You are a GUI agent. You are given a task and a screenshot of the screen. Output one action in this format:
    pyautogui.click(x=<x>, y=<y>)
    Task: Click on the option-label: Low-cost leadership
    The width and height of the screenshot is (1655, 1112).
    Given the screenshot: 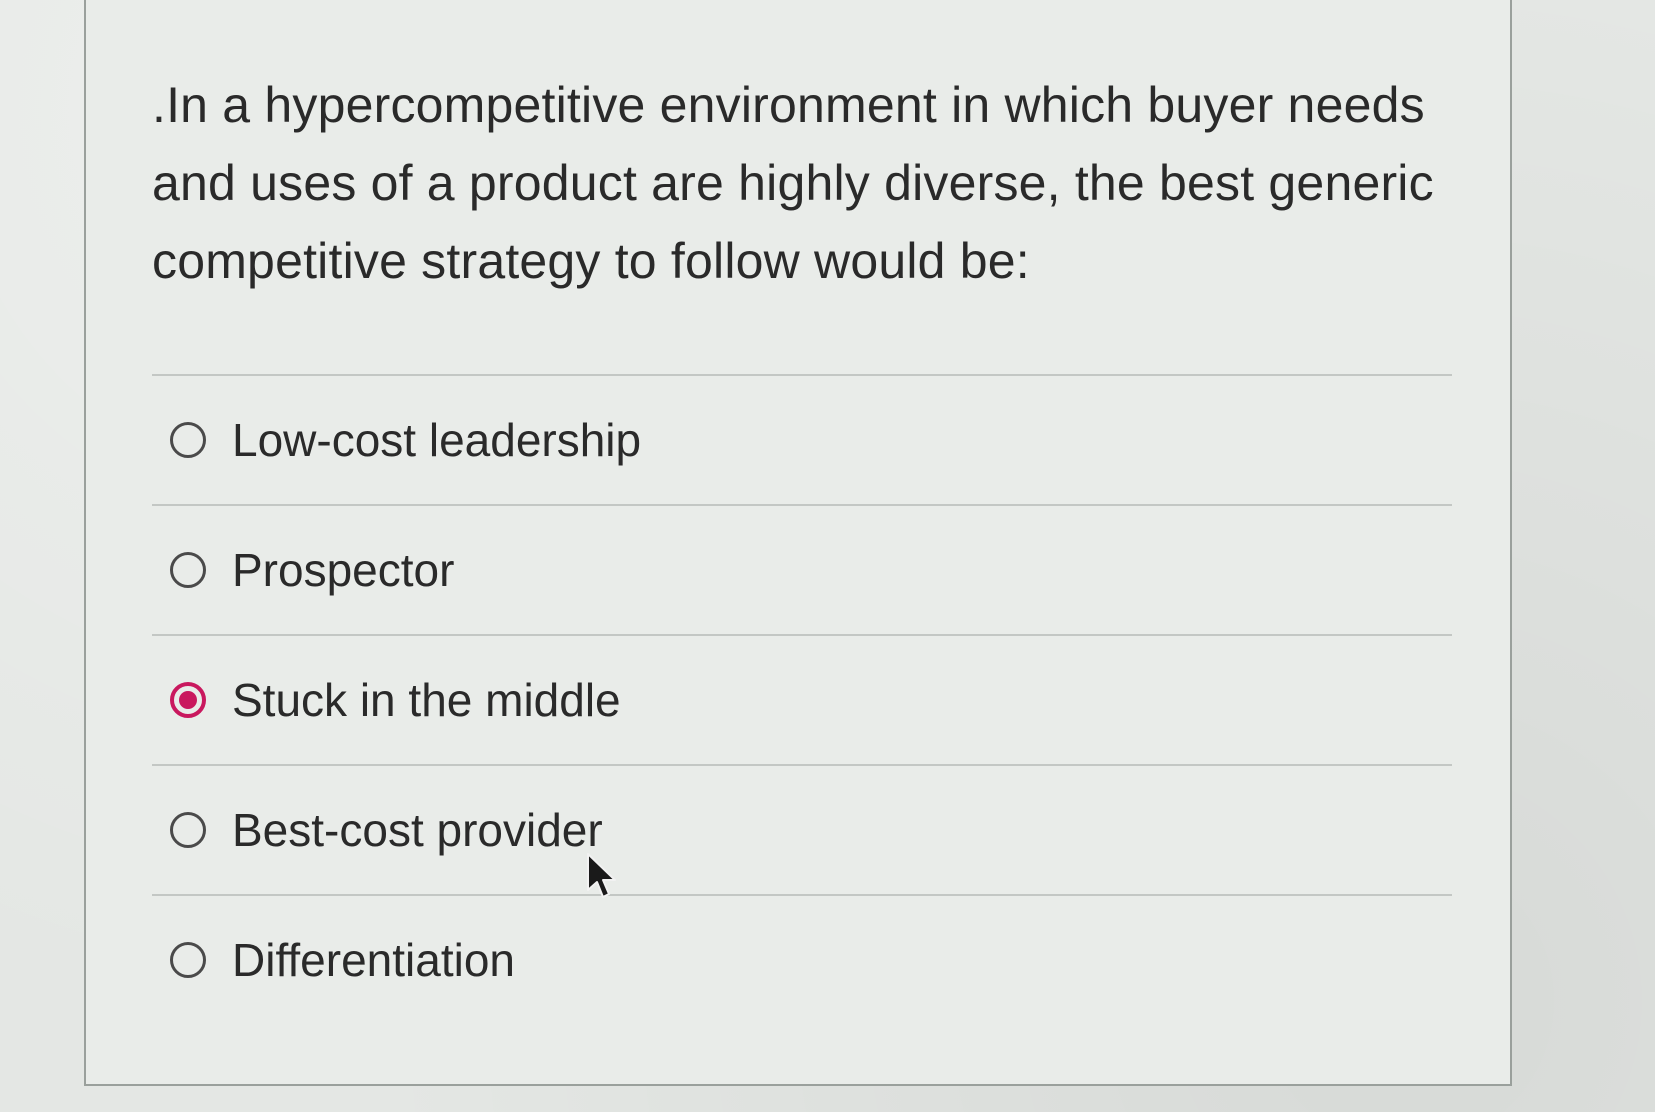 What is the action you would take?
    pyautogui.click(x=437, y=440)
    